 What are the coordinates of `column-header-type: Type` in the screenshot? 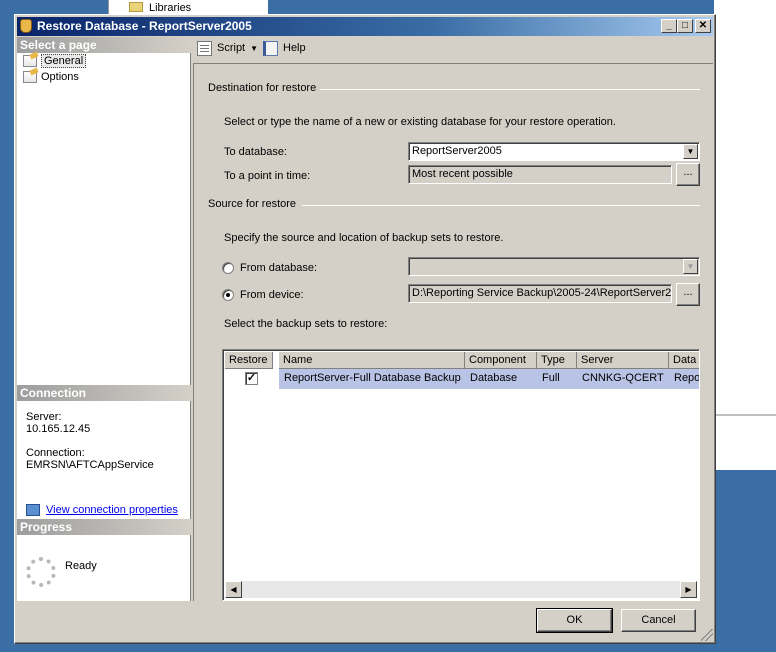 It's located at (557, 360).